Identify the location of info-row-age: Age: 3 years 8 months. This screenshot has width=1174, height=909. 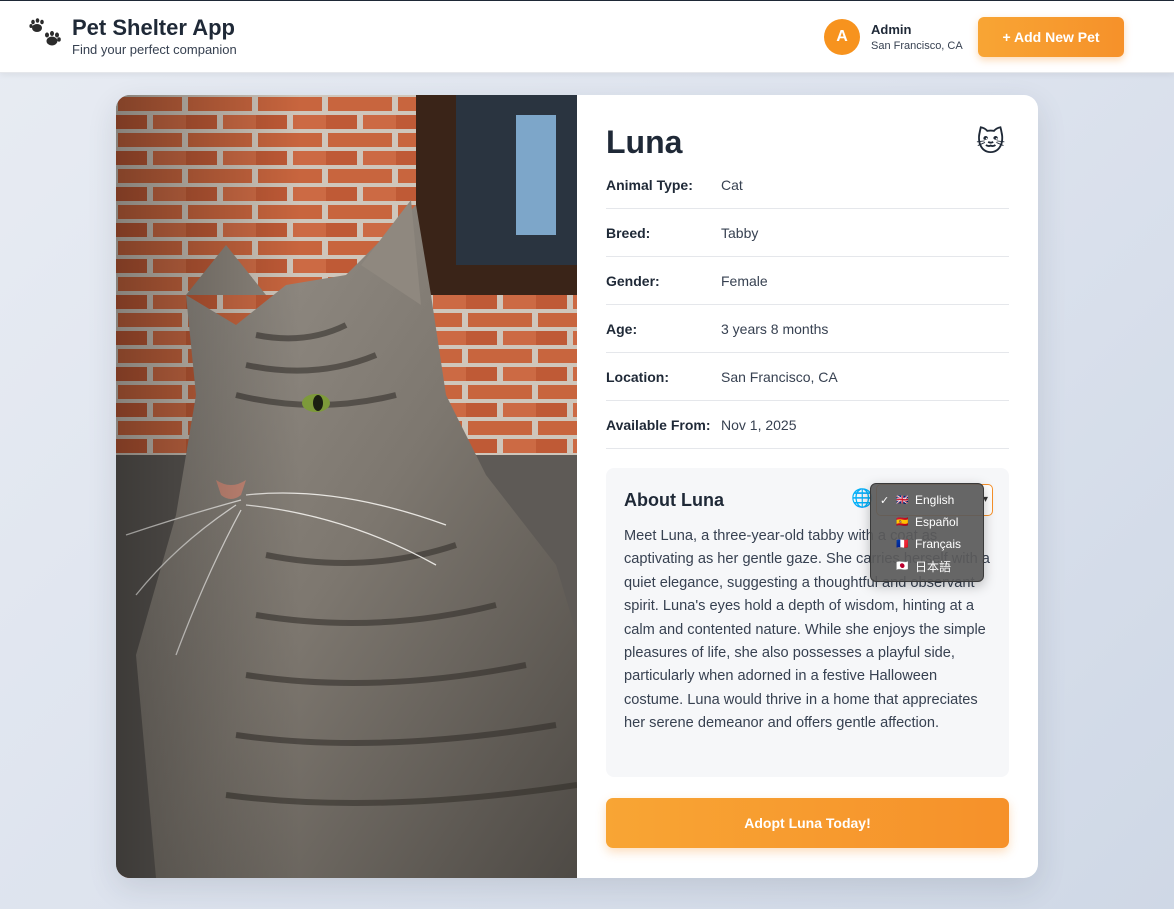
(807, 329).